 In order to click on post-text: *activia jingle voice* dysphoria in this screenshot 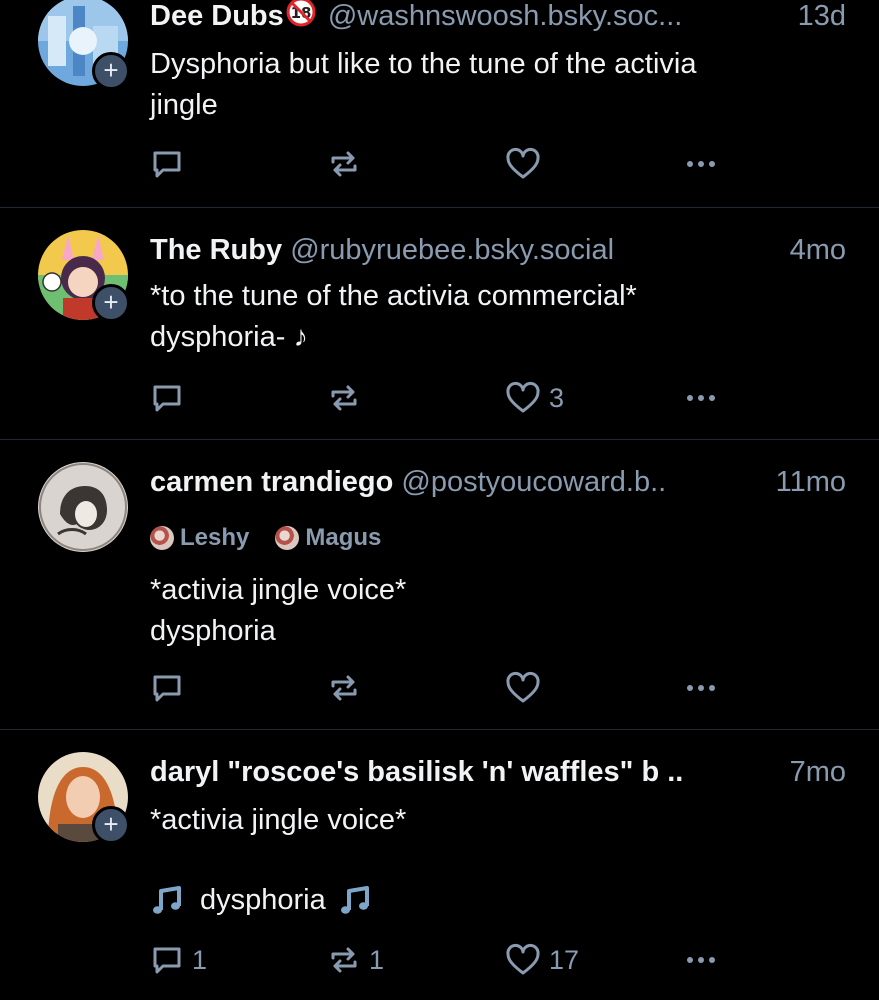, I will do `click(278, 610)`.